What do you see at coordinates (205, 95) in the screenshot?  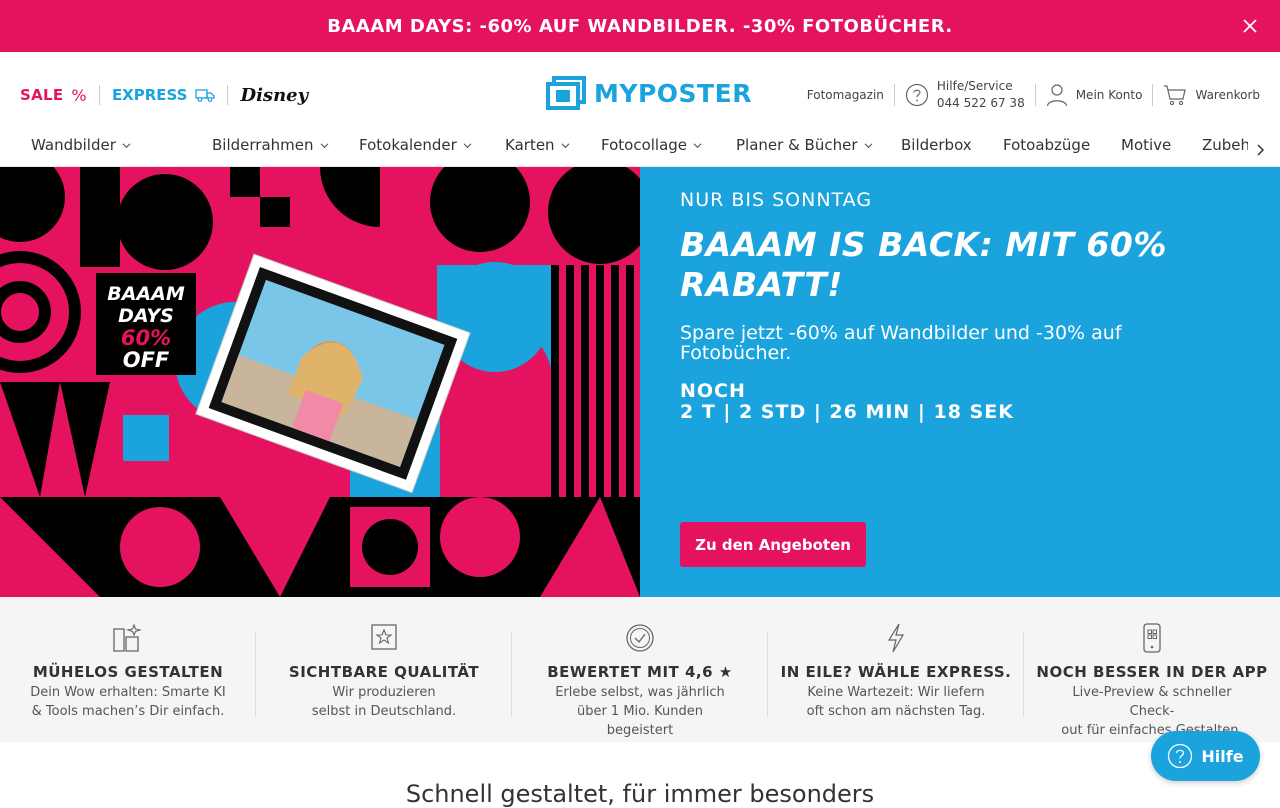 I see `truck-icon` at bounding box center [205, 95].